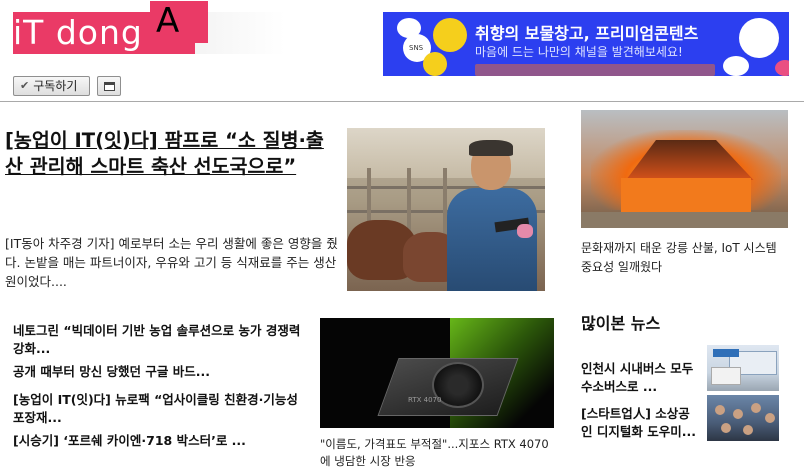 Image resolution: width=804 pixels, height=472 pixels. Describe the element at coordinates (168, 21) in the screenshot. I see `logo-accent-letter: A` at that location.